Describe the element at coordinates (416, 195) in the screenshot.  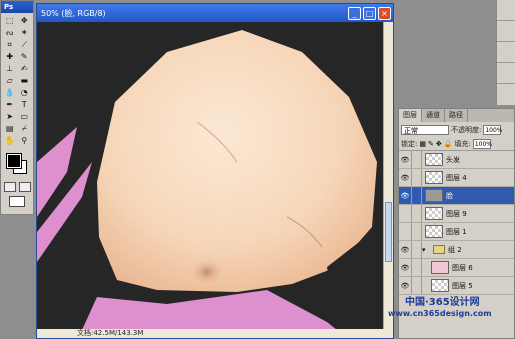
I see `brush-icon` at that location.